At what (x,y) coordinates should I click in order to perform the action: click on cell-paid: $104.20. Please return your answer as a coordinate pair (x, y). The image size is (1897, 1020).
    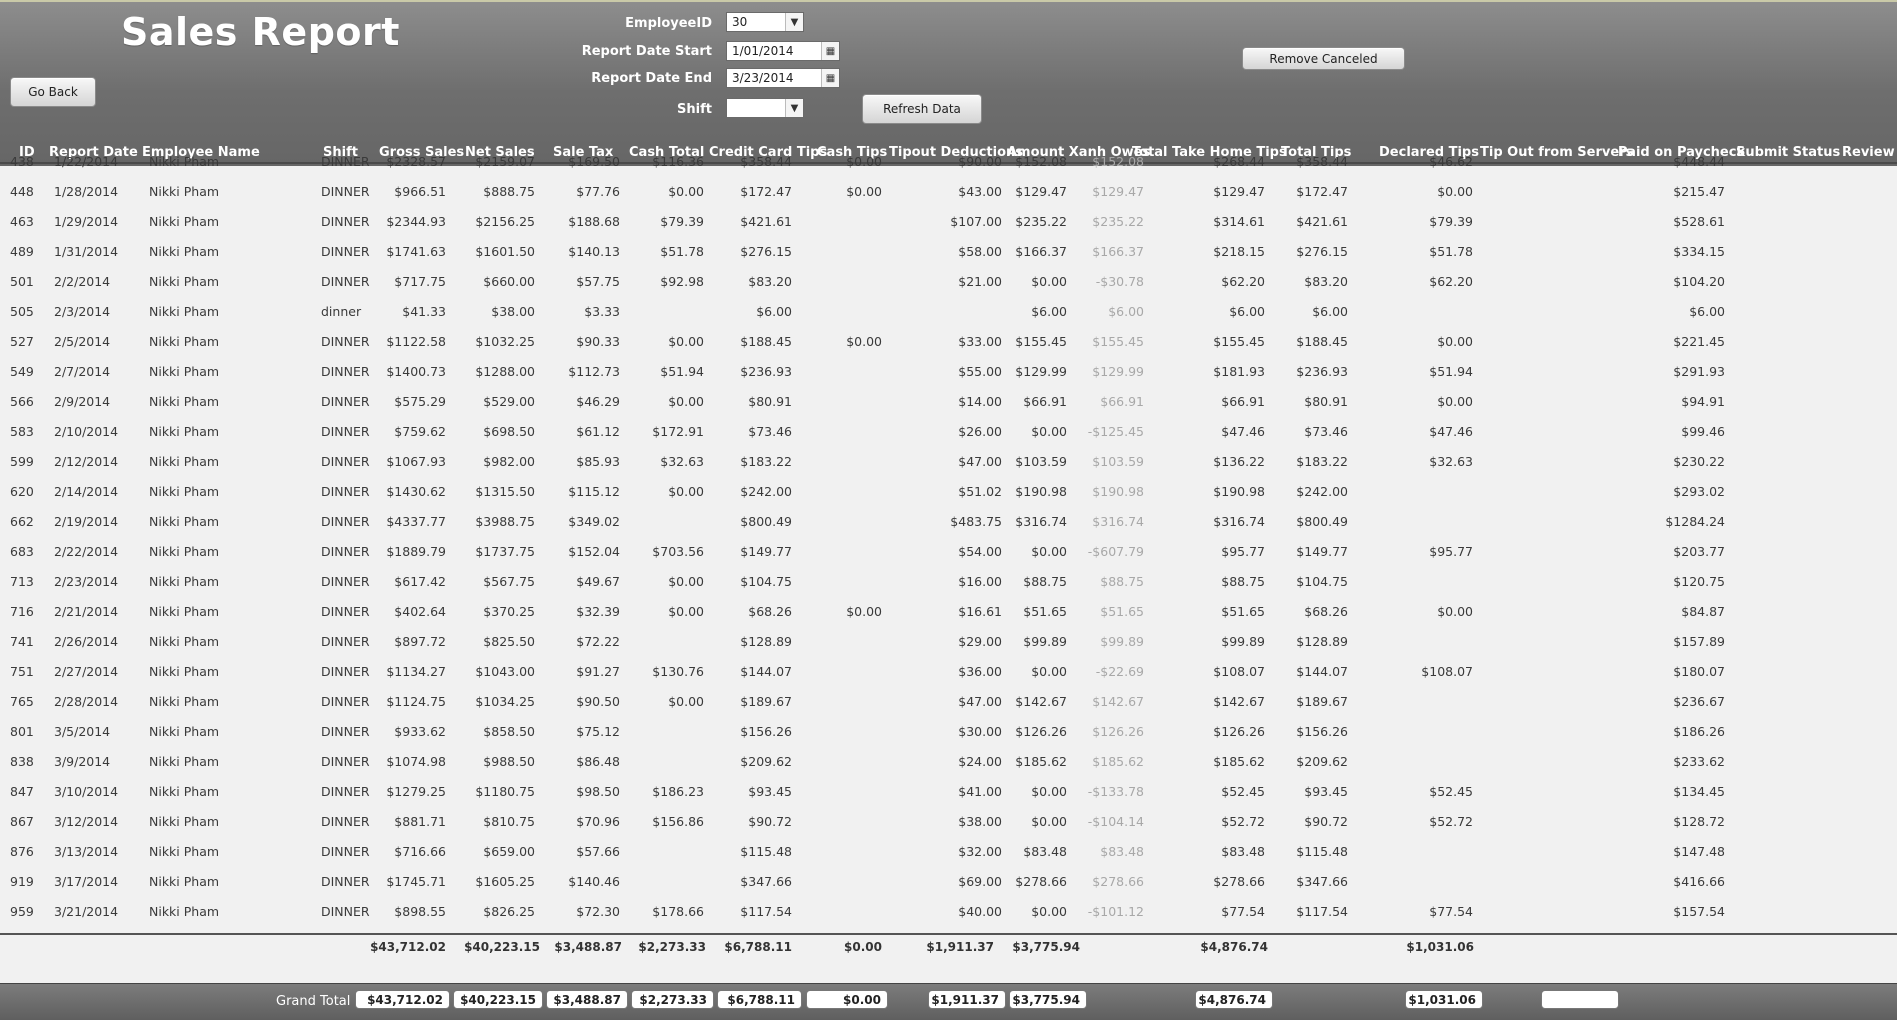
    Looking at the image, I should click on (1699, 281).